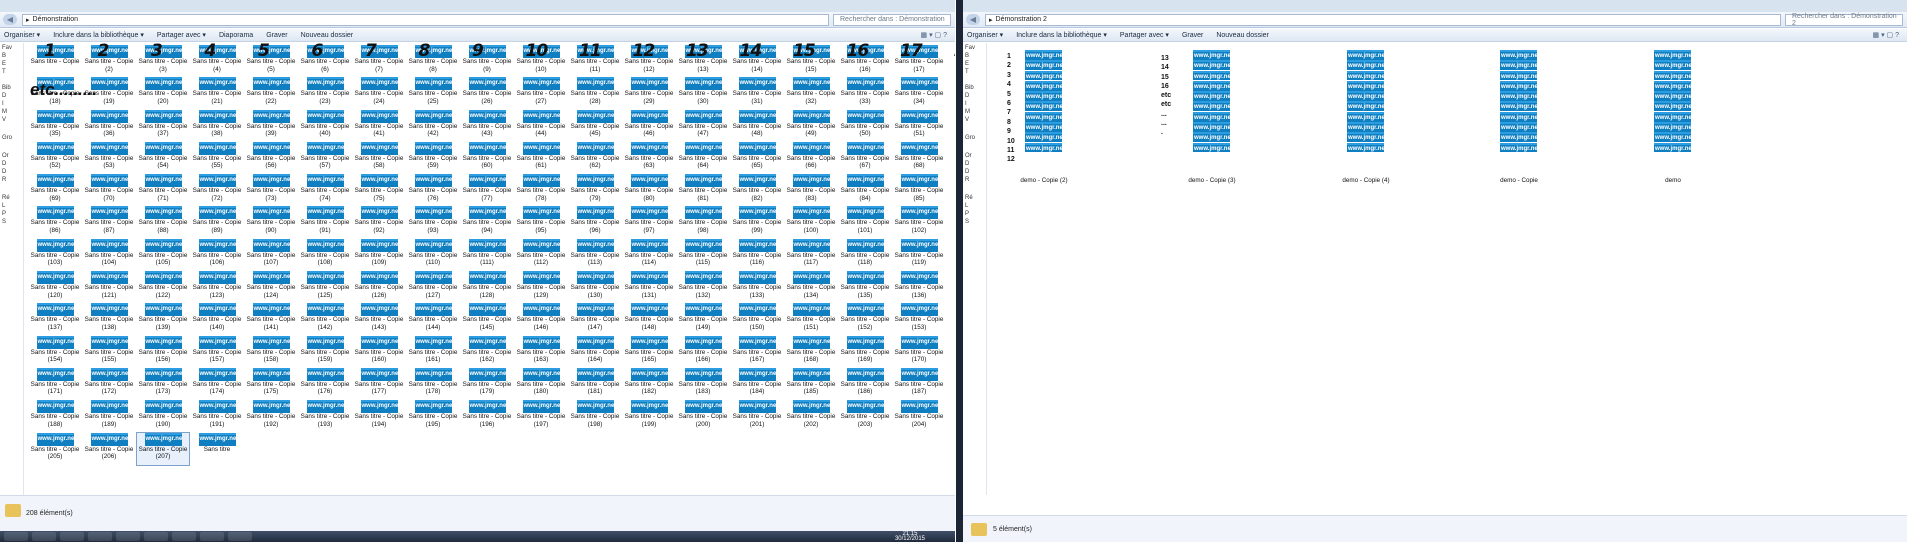 This screenshot has width=1907, height=542. Describe the element at coordinates (325, 222) in the screenshot. I see `file-item: www.jmgr.net Sans titre - Copie (91)` at that location.